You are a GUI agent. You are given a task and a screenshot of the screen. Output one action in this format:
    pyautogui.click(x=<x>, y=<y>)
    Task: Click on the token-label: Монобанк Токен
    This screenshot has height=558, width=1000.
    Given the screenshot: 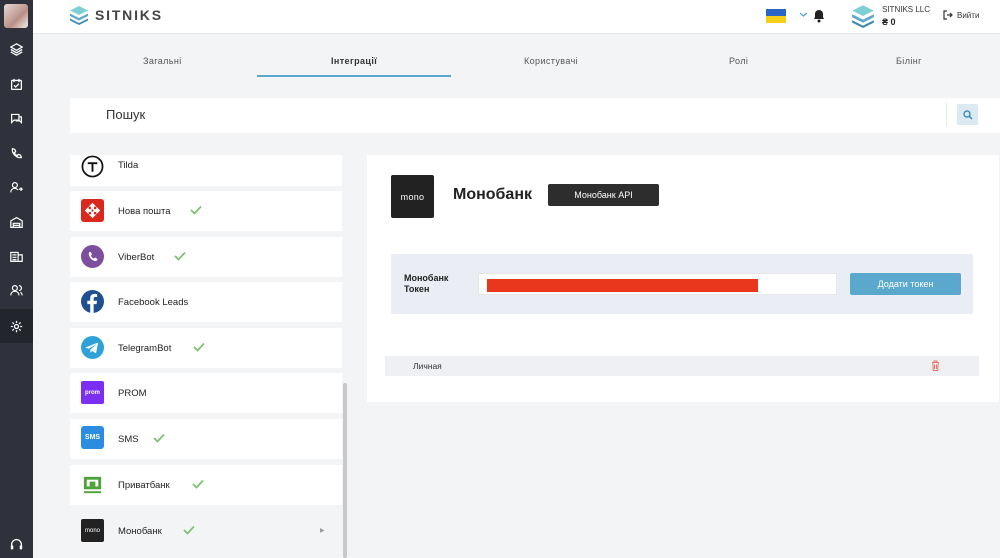 What is the action you would take?
    pyautogui.click(x=426, y=283)
    